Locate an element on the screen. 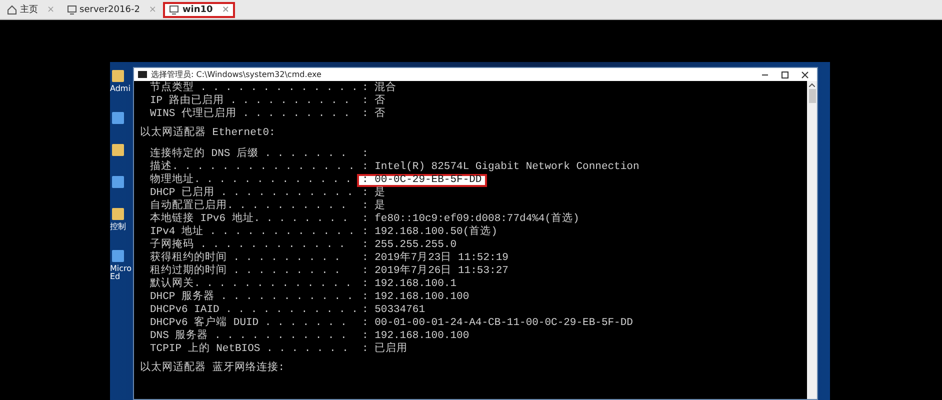 The image size is (942, 400). tab-label: 主页 is located at coordinates (29, 10).